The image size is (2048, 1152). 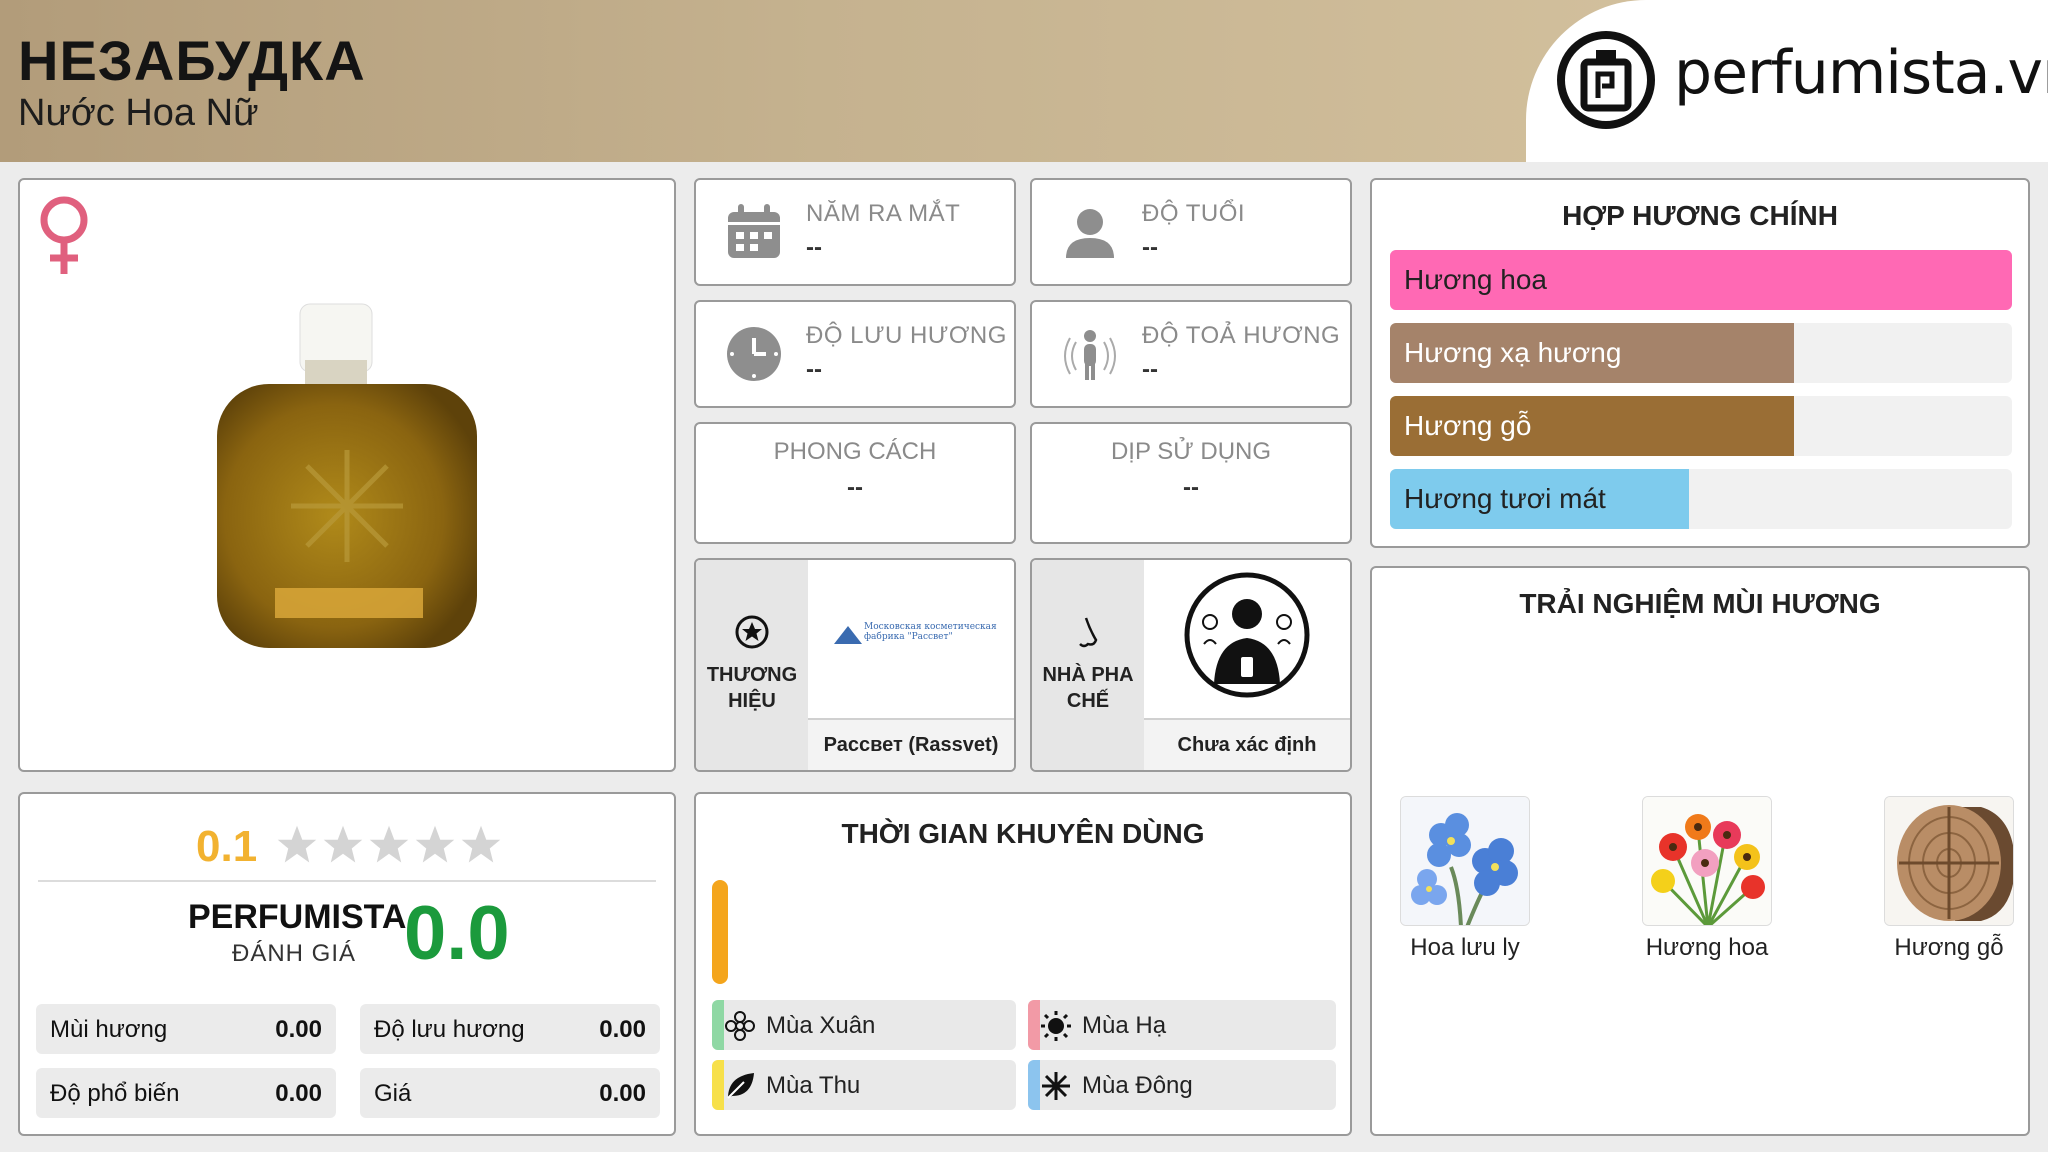 I want to click on brand-name: Рассвет (Rassvet), so click(x=911, y=744).